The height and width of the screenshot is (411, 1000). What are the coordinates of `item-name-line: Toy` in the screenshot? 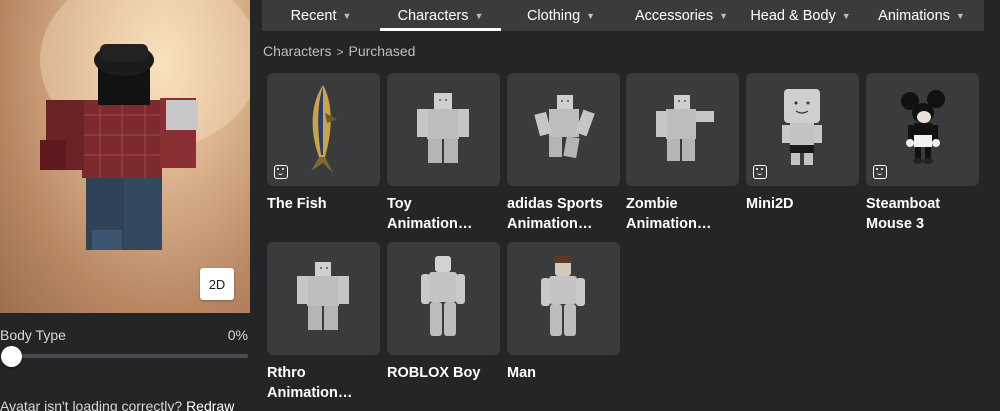 It's located at (399, 204).